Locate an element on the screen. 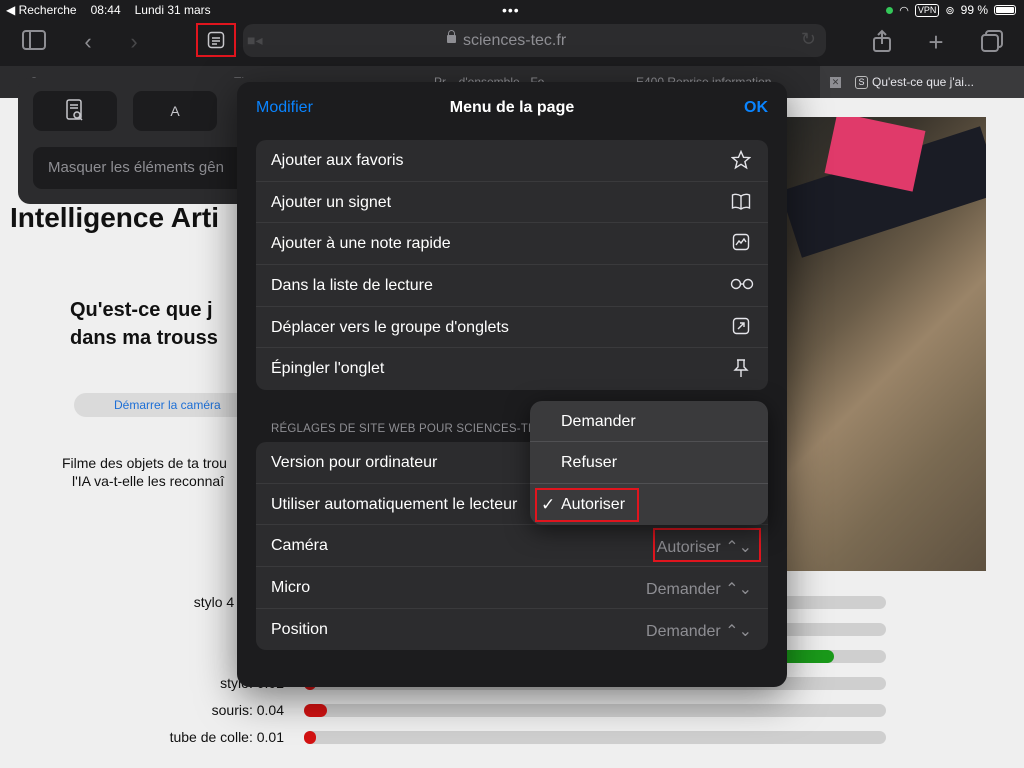 Image resolution: width=1024 pixels, height=768 pixels. share-icon is located at coordinates (882, 42).